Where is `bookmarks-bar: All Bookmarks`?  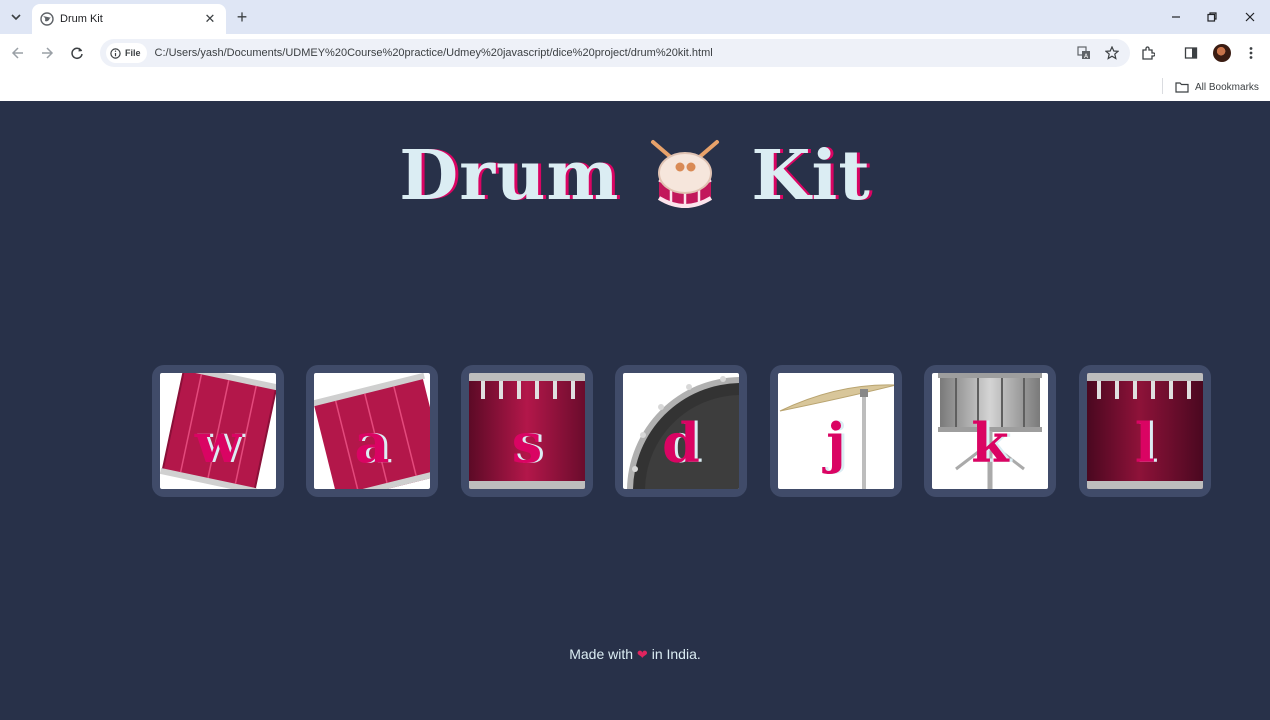 bookmarks-bar: All Bookmarks is located at coordinates (635, 86).